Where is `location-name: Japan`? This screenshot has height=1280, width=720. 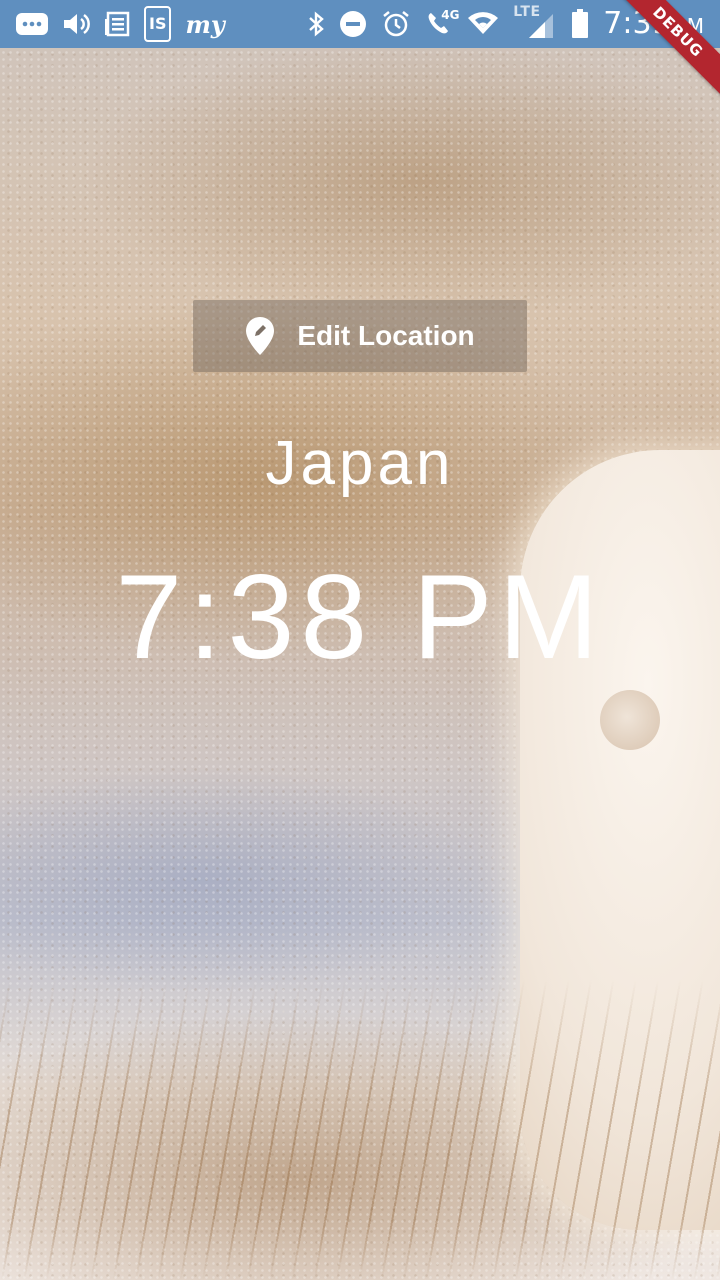
location-name: Japan is located at coordinates (360, 463).